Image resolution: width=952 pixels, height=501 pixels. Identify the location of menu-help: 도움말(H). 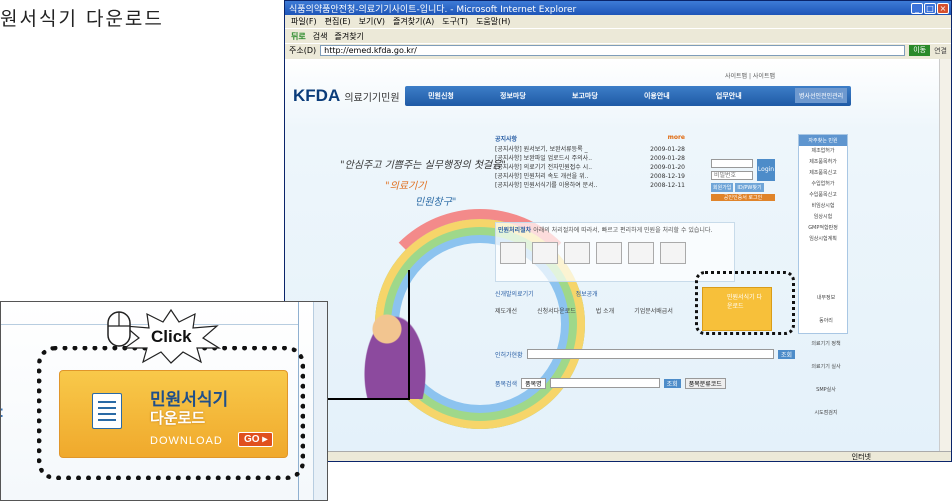
(493, 21).